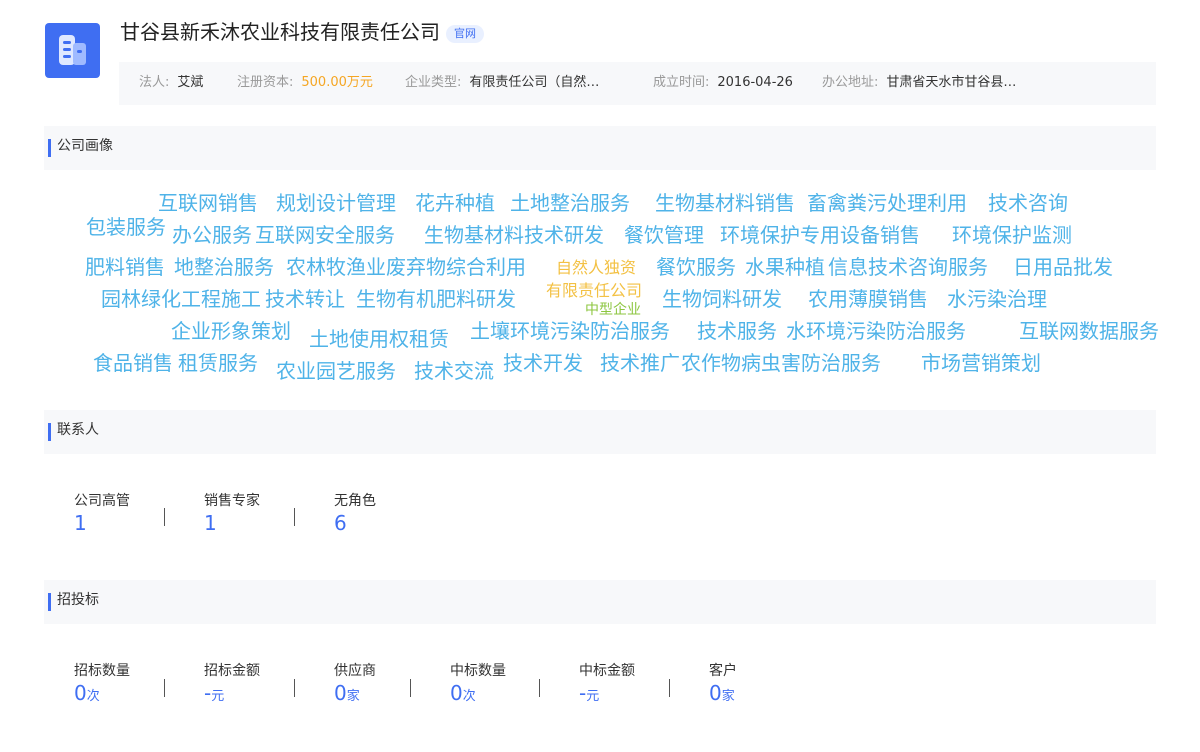 This screenshot has width=1200, height=752. What do you see at coordinates (102, 514) in the screenshot?
I see `stat-executives: 公司高管 1` at bounding box center [102, 514].